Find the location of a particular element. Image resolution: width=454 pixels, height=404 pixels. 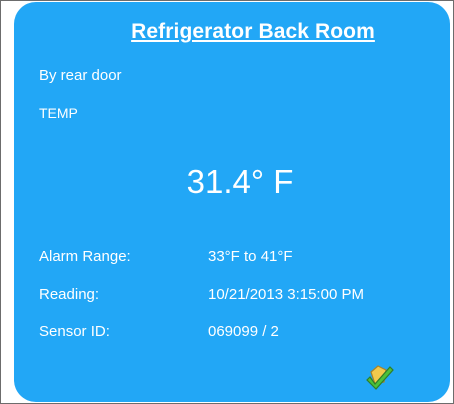

reading-label: Reading: is located at coordinates (69, 294).